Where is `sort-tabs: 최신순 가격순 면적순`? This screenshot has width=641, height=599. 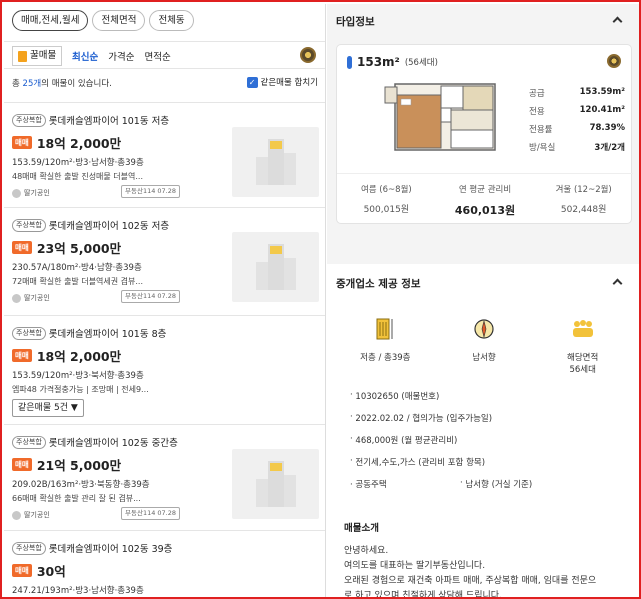
sort-tabs: 최신순 가격순 면적순 is located at coordinates (121, 56).